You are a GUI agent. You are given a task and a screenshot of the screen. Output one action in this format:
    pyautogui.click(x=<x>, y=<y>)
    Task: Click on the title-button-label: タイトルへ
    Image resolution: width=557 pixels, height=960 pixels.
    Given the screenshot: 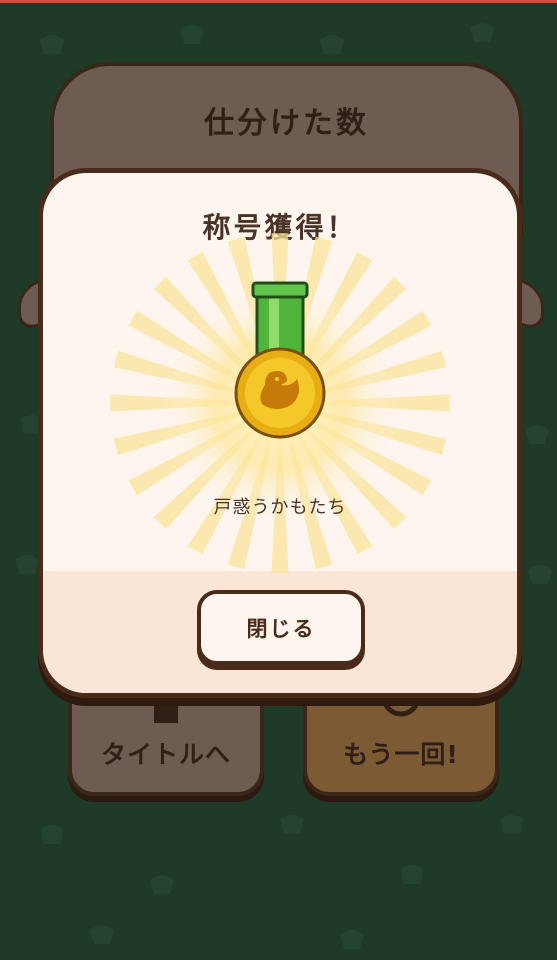 What is the action you would take?
    pyautogui.click(x=165, y=754)
    